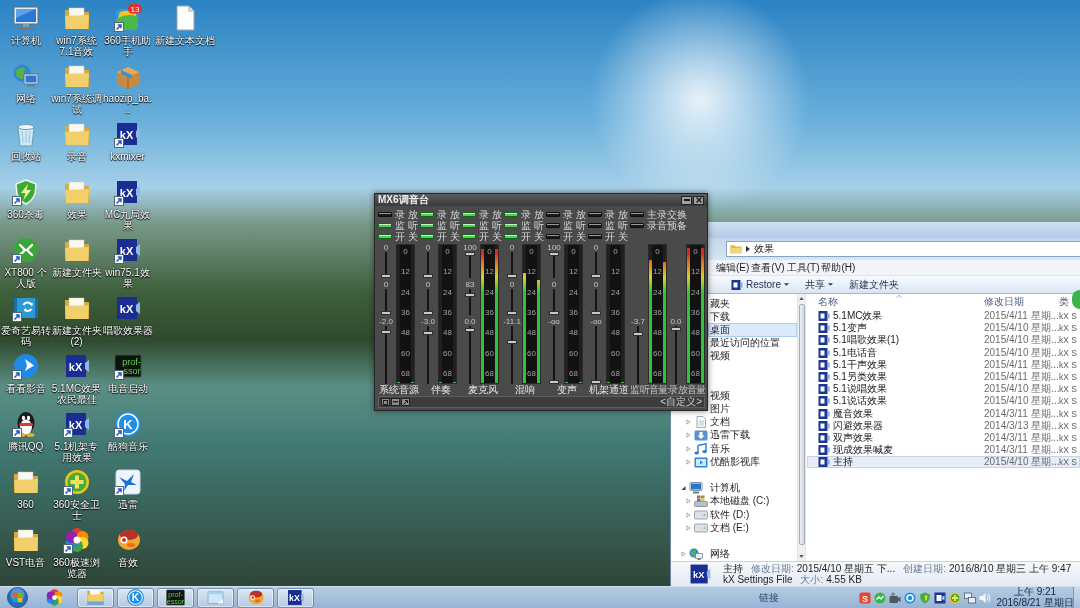  Describe the element at coordinates (76, 568) in the screenshot. I see `desktop-icon-label: 360极速浏览器` at that location.